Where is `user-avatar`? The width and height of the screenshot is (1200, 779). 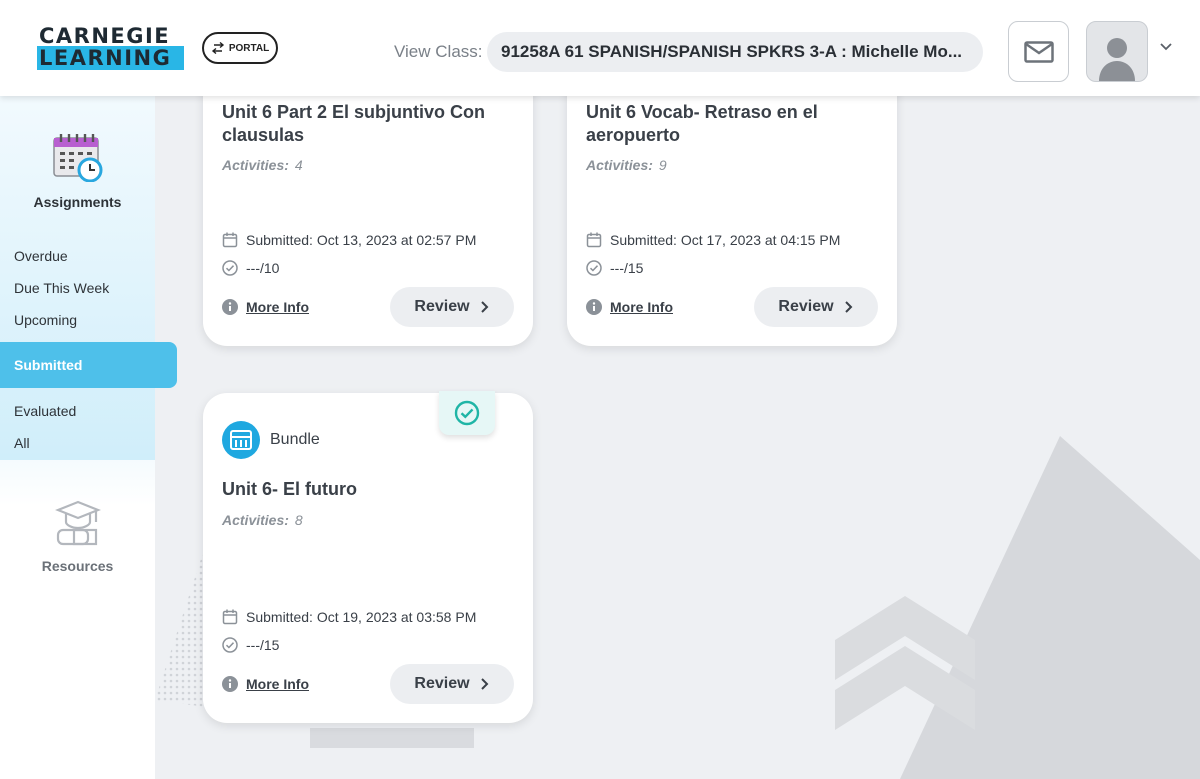 user-avatar is located at coordinates (1117, 51).